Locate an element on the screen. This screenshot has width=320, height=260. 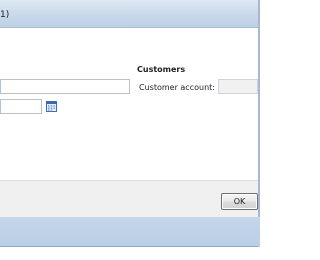
customer-account-label: Customer account: is located at coordinates (177, 87).